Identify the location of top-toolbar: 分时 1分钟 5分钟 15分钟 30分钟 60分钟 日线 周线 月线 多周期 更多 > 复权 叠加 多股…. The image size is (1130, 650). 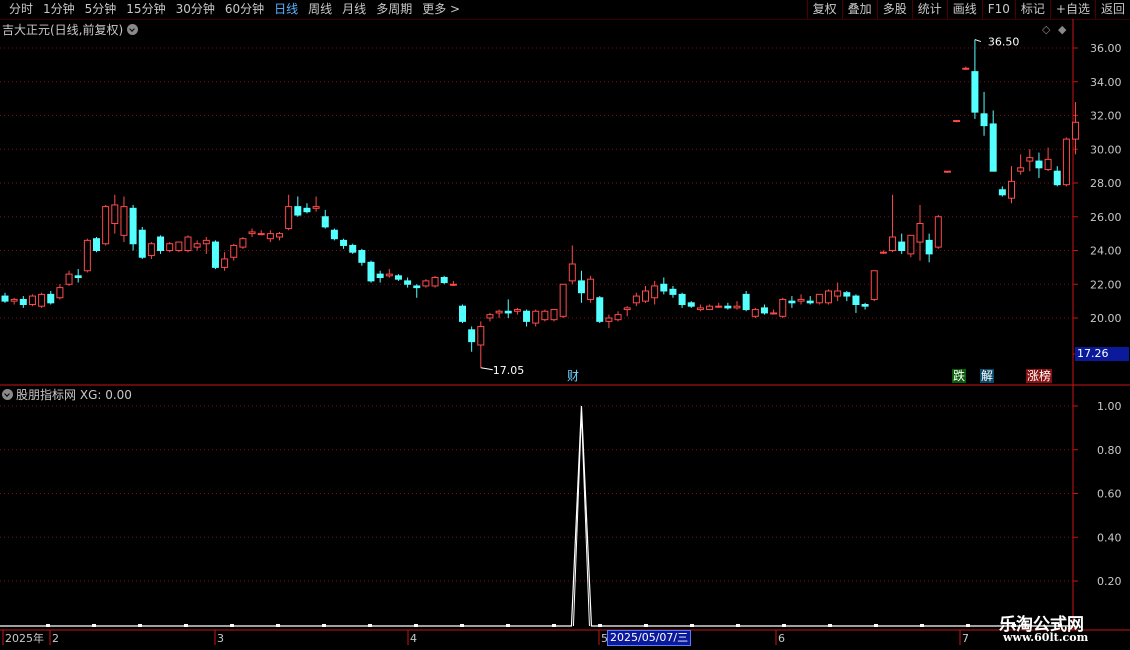
(565, 10).